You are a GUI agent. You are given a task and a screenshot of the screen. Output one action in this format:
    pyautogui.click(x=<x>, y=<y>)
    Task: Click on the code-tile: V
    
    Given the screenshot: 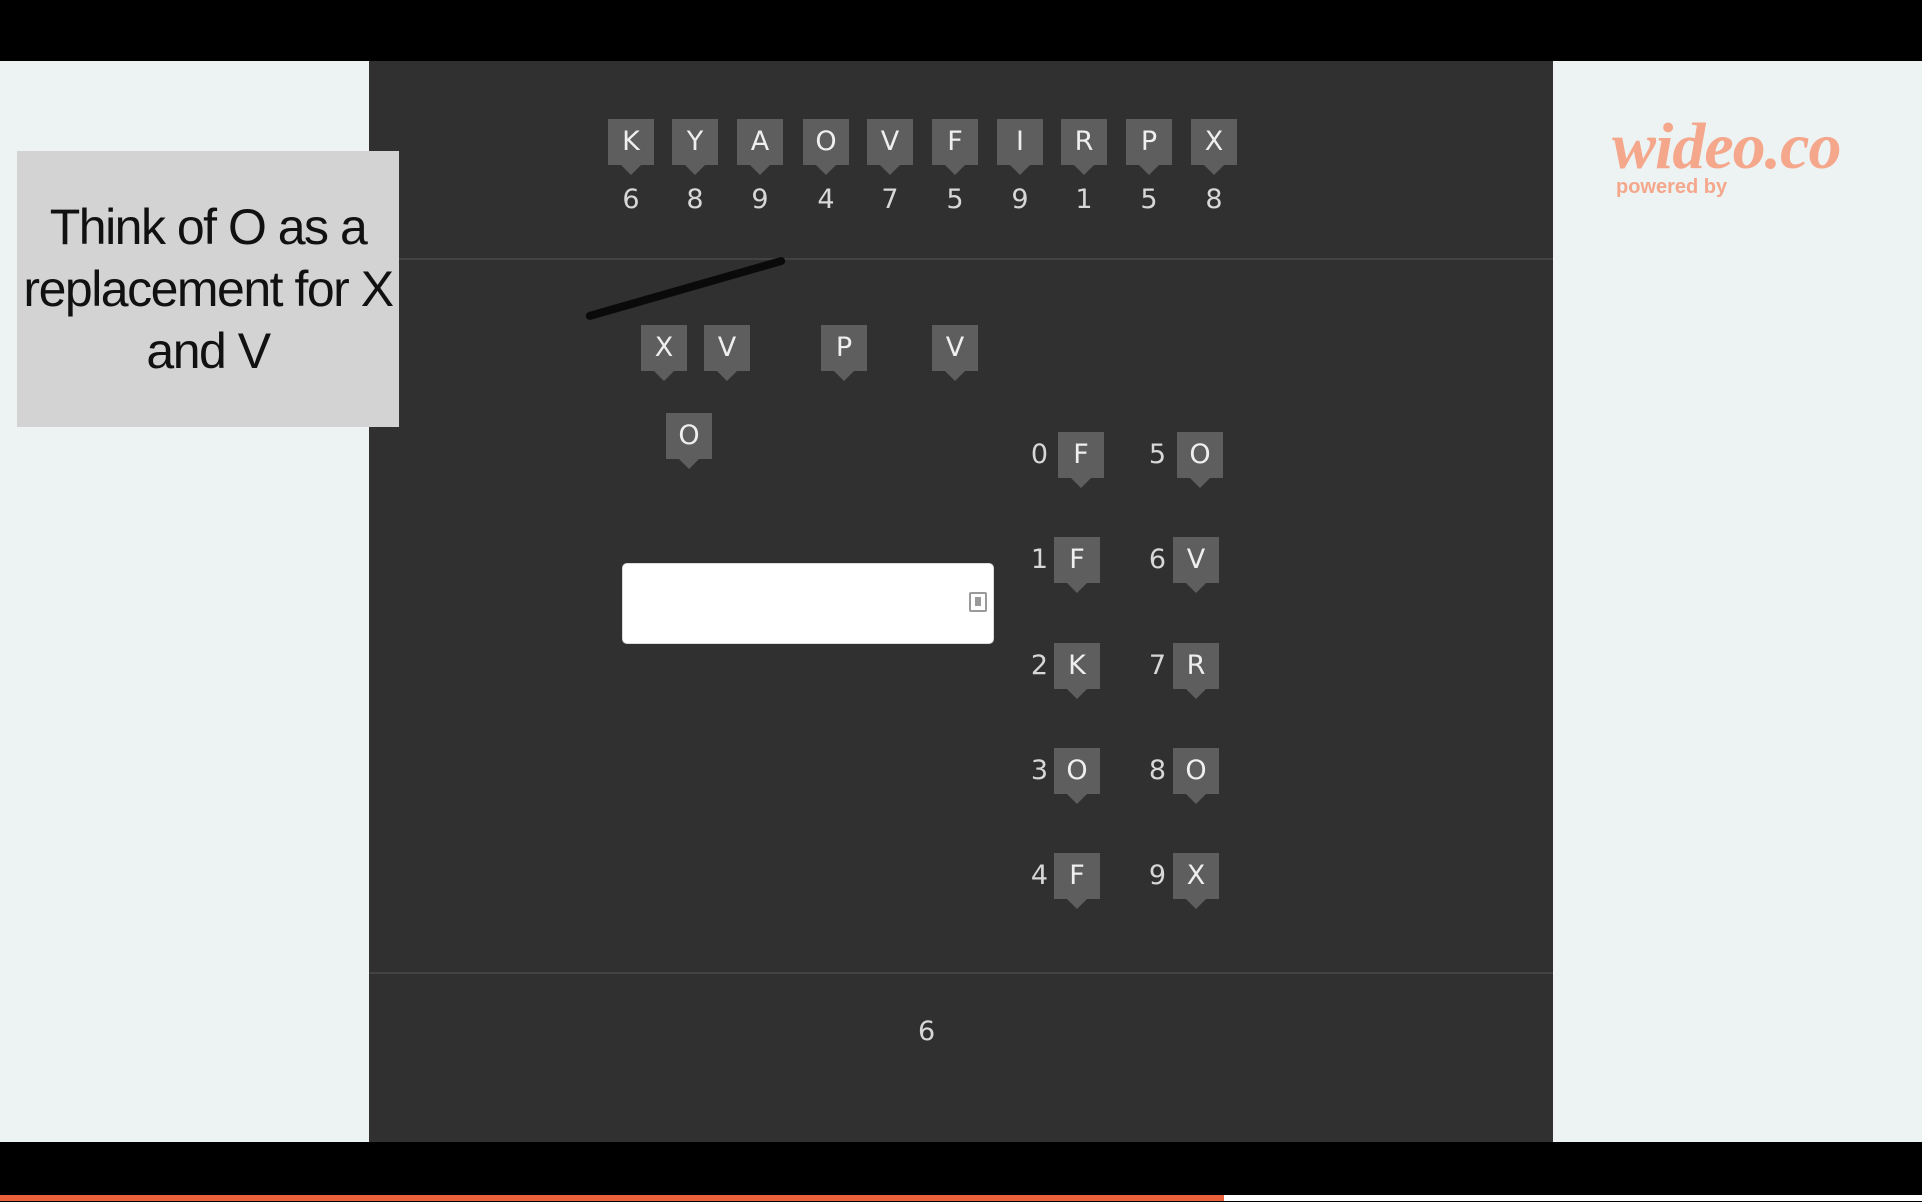 What is the action you would take?
    pyautogui.click(x=890, y=147)
    